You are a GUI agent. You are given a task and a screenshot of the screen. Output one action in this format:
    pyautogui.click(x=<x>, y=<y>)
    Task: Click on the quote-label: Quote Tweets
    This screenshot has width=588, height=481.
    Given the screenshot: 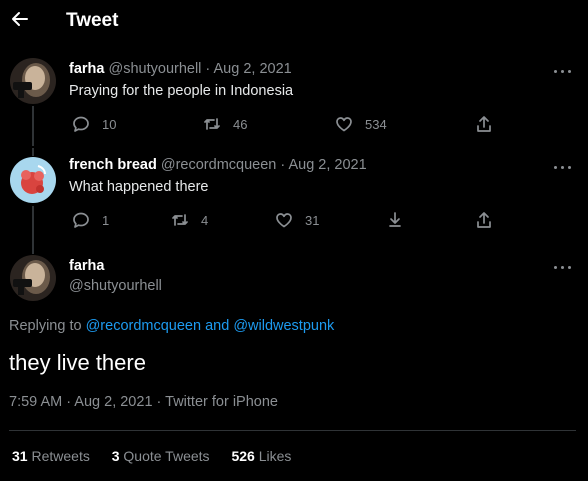 What is the action you would take?
    pyautogui.click(x=166, y=456)
    